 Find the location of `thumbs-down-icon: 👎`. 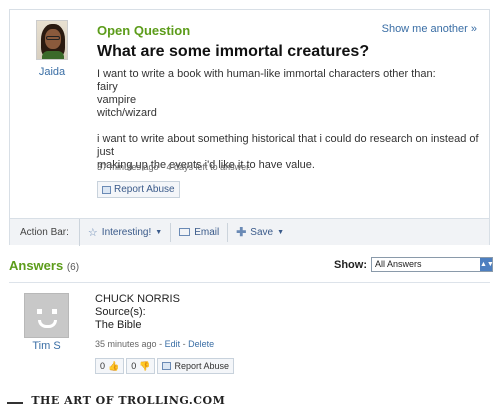

thumbs-down-icon: 👎 is located at coordinates (145, 365).